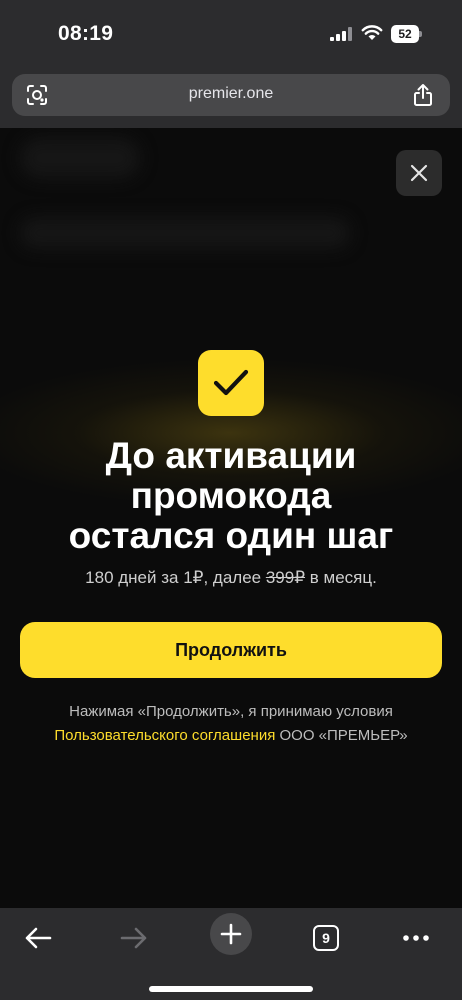  I want to click on title-line-3: остался один шаг, so click(231, 535).